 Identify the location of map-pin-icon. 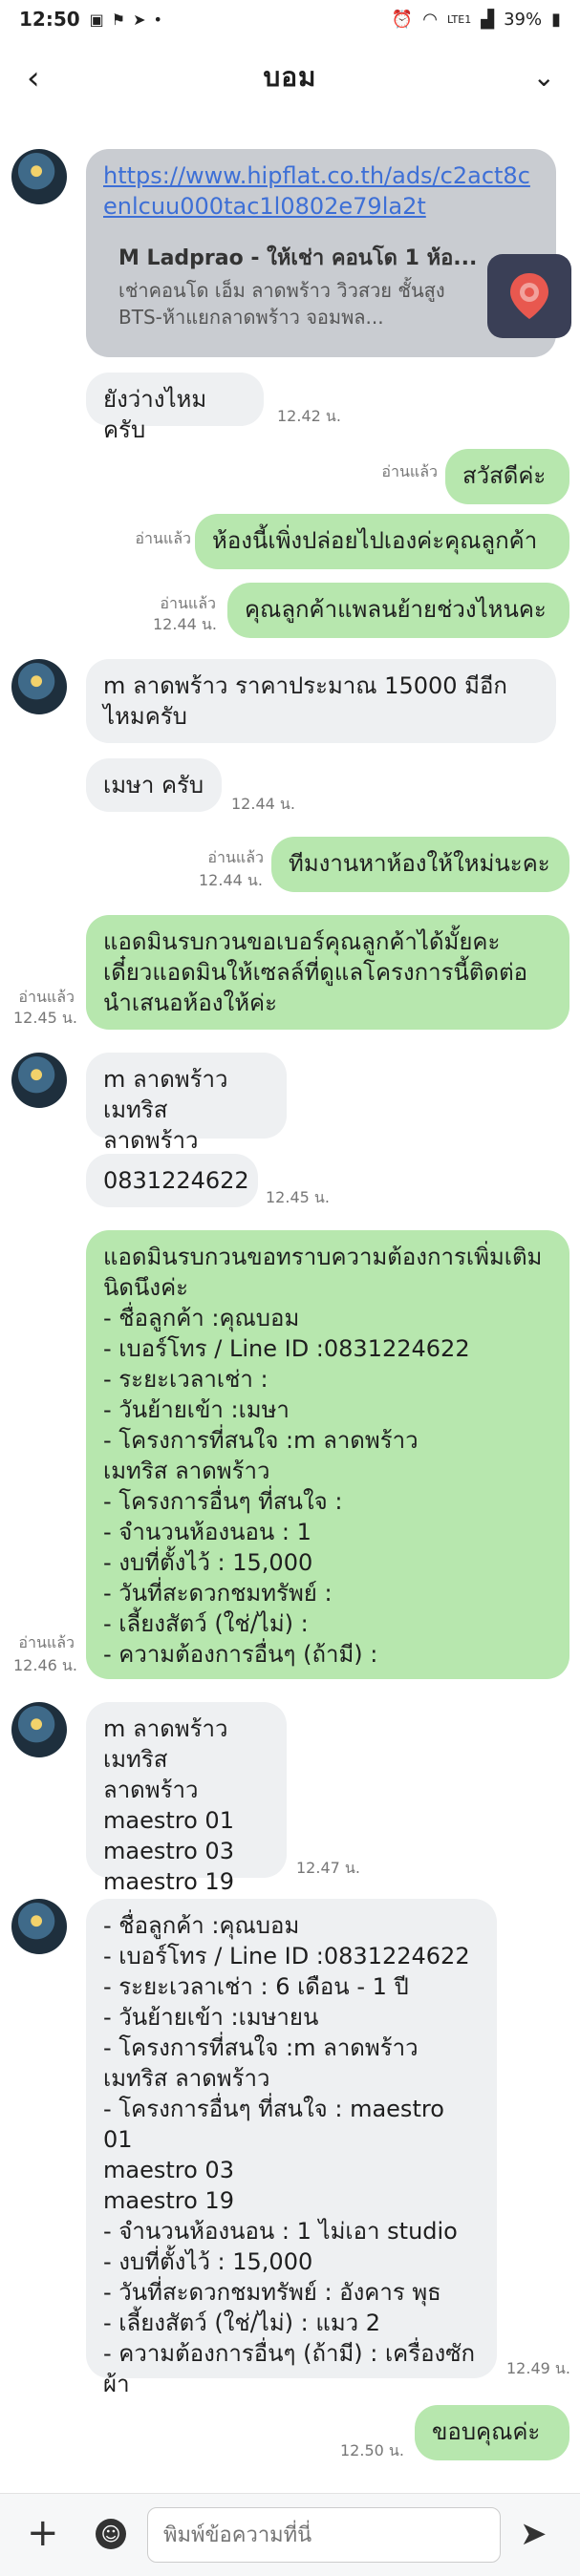
(529, 296).